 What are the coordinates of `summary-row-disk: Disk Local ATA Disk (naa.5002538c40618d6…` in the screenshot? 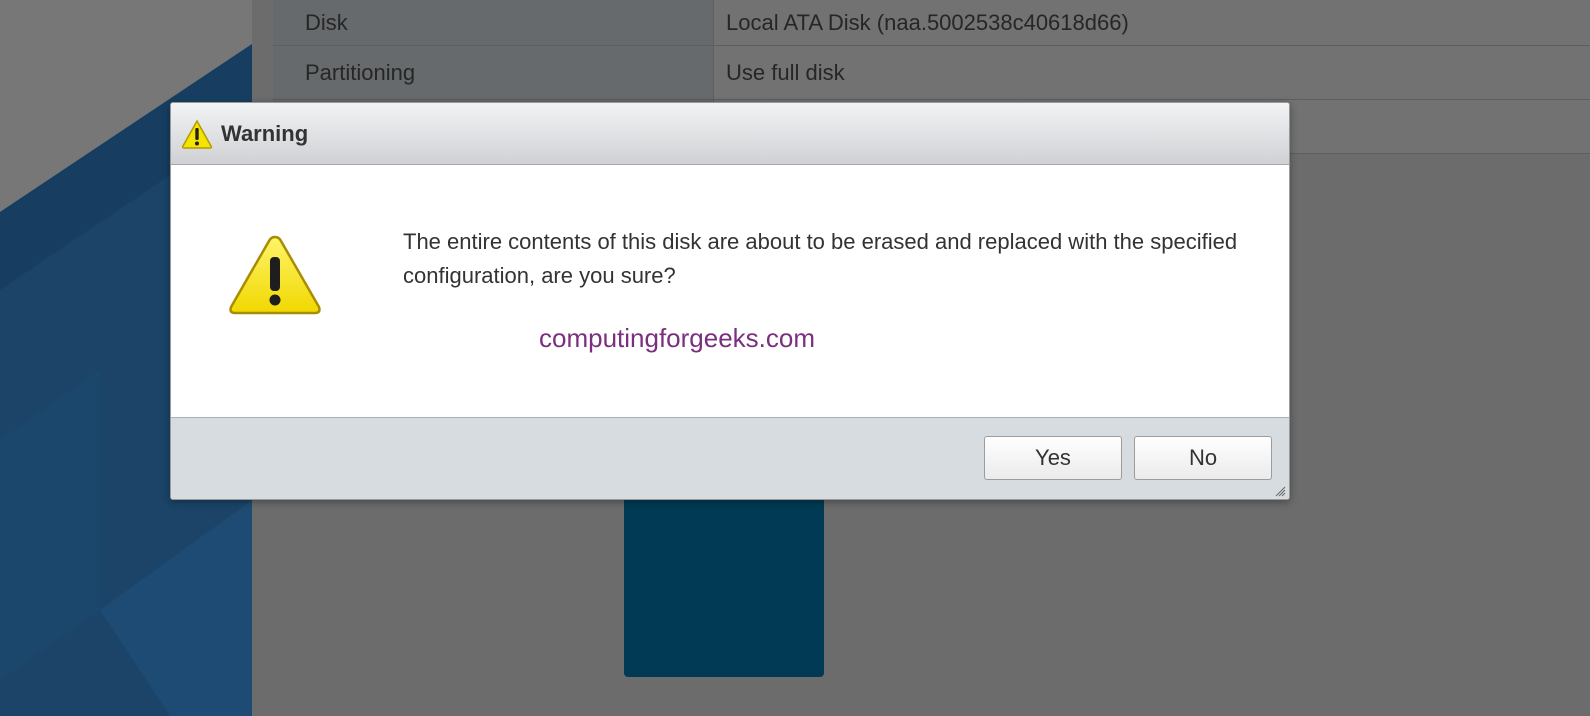 It's located at (931, 23).